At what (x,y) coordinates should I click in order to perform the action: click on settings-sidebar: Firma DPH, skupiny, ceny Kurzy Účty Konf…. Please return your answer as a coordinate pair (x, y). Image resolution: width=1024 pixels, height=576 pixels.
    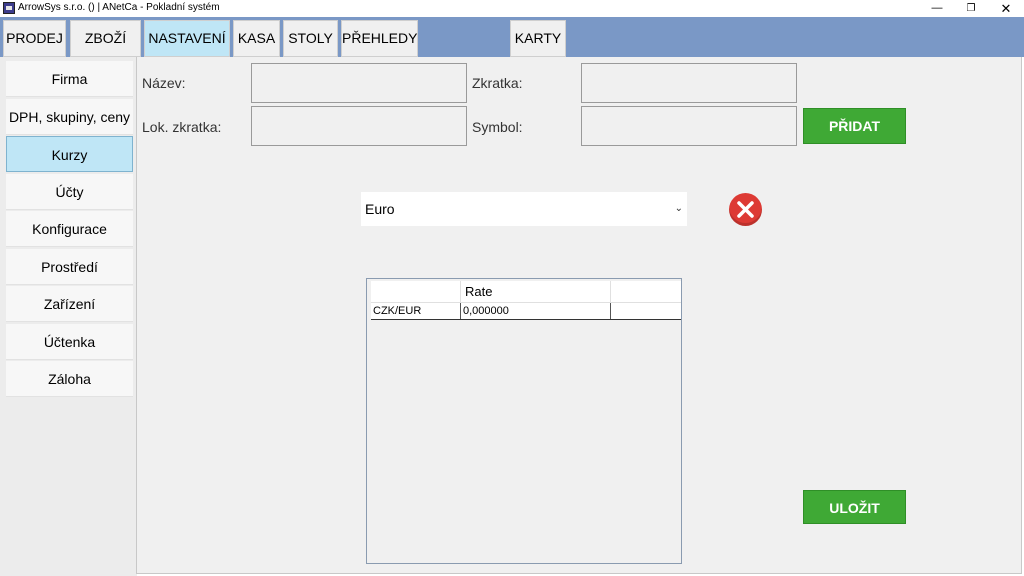
    Looking at the image, I should click on (68, 316).